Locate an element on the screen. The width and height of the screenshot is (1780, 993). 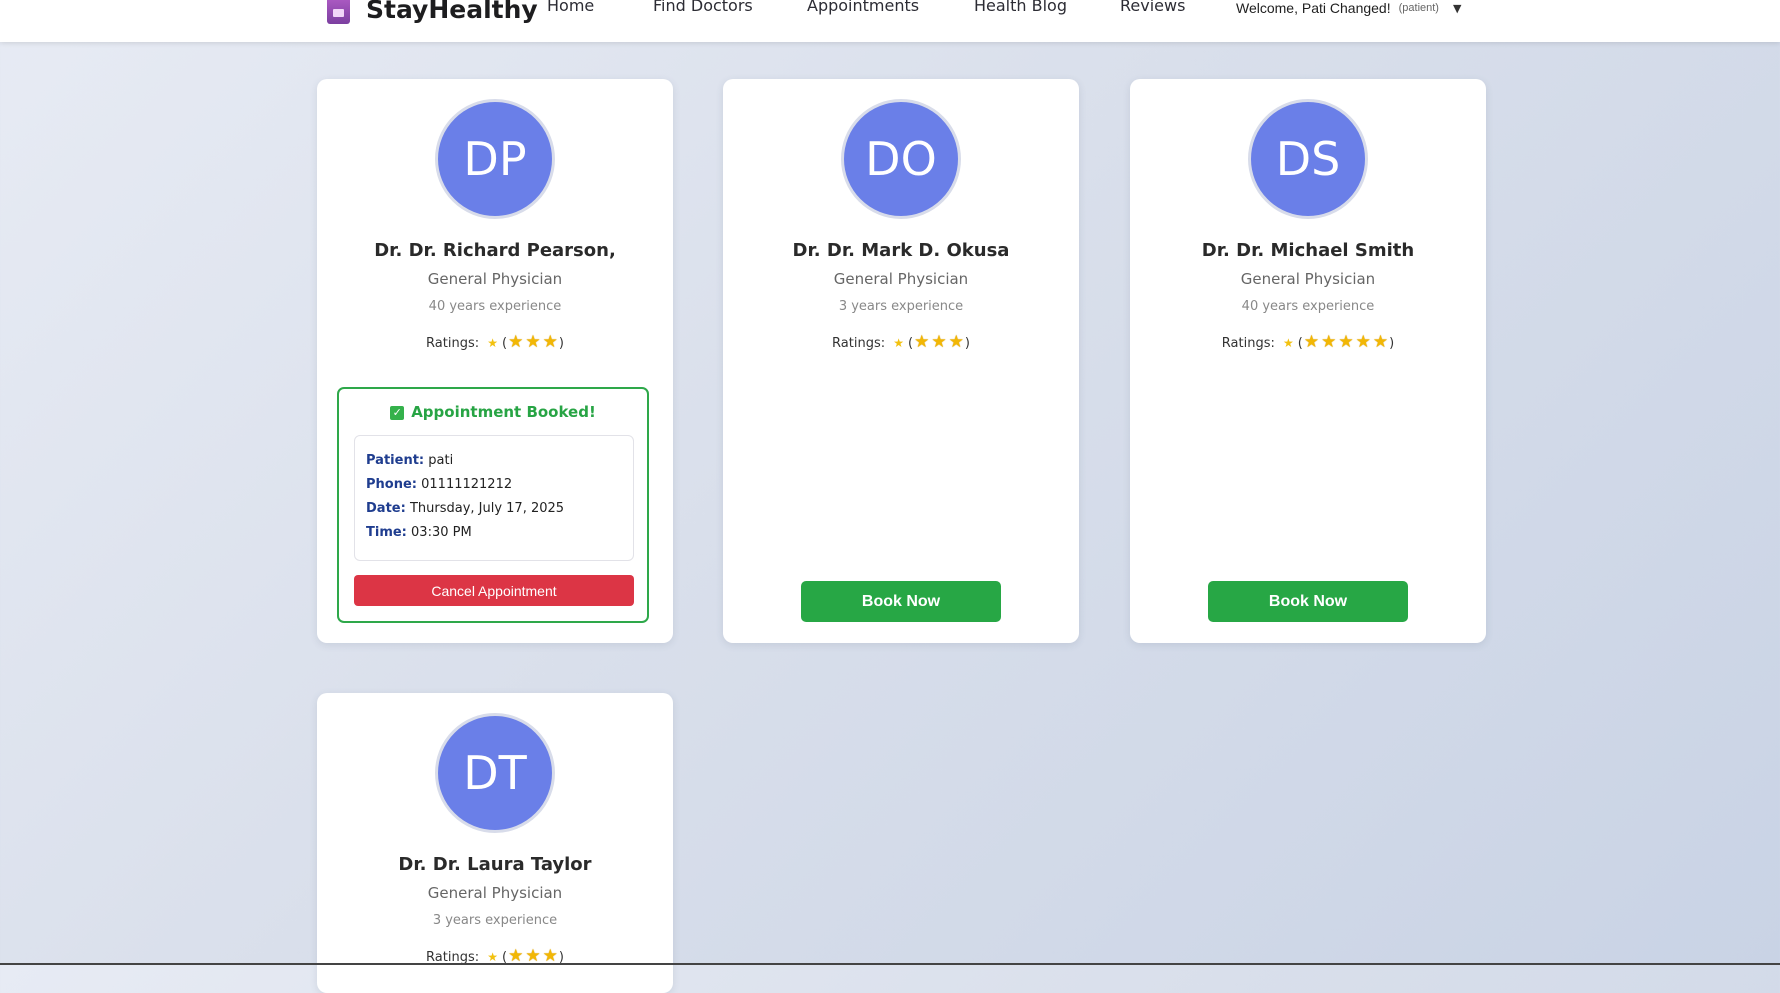
detail-value: pati is located at coordinates (441, 460).